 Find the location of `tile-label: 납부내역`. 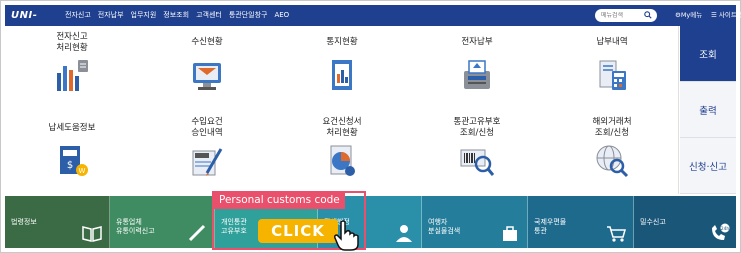

tile-label: 납부내역 is located at coordinates (612, 42).